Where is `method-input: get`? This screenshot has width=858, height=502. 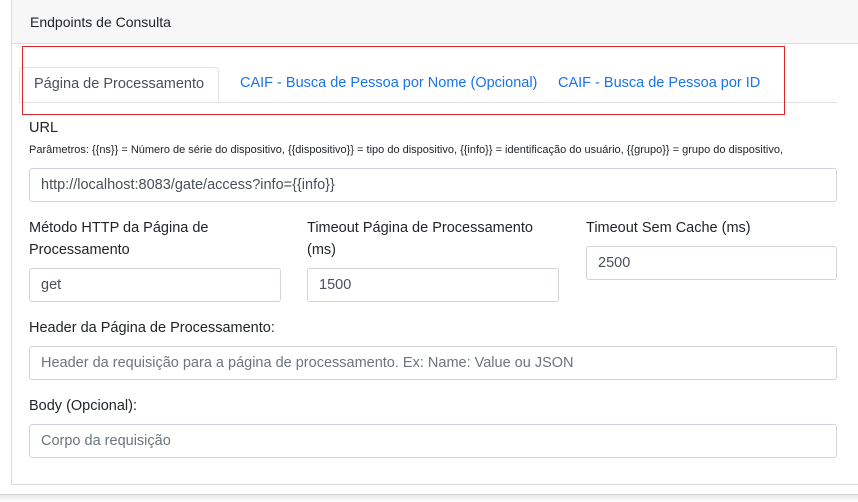 method-input: get is located at coordinates (155, 285).